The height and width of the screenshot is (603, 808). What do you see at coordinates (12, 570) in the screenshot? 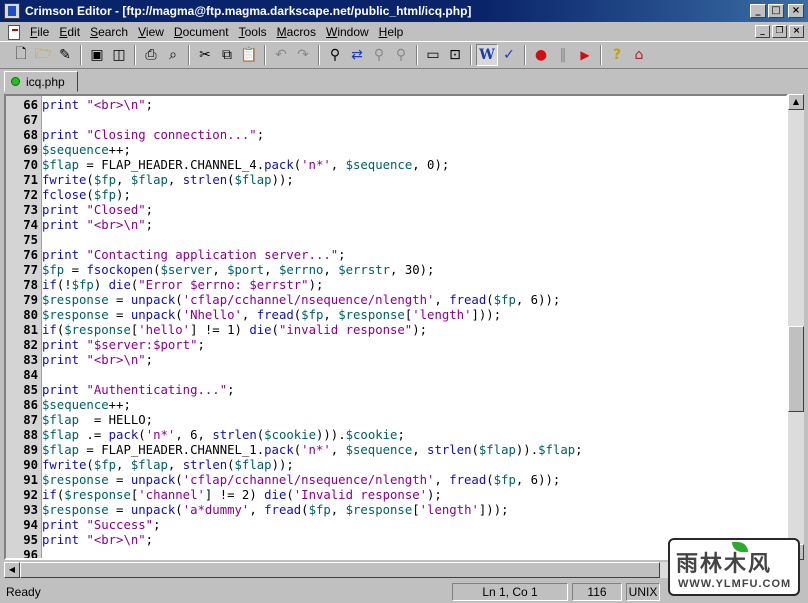
I see `scroll-left-button: ◀` at bounding box center [12, 570].